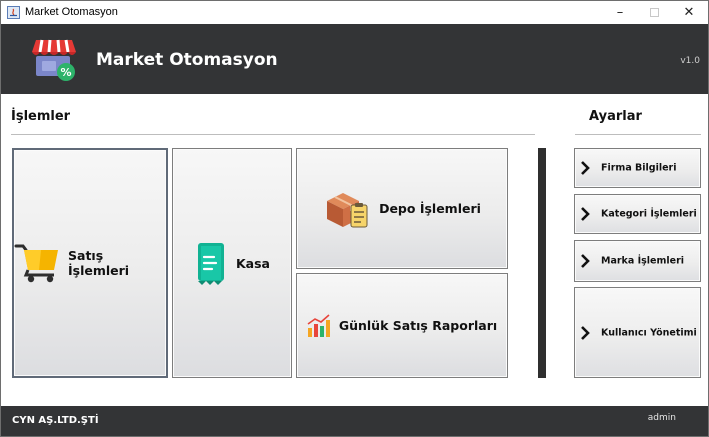 This screenshot has height=437, width=709. What do you see at coordinates (232, 263) in the screenshot?
I see `kasa-button: Kasa` at bounding box center [232, 263].